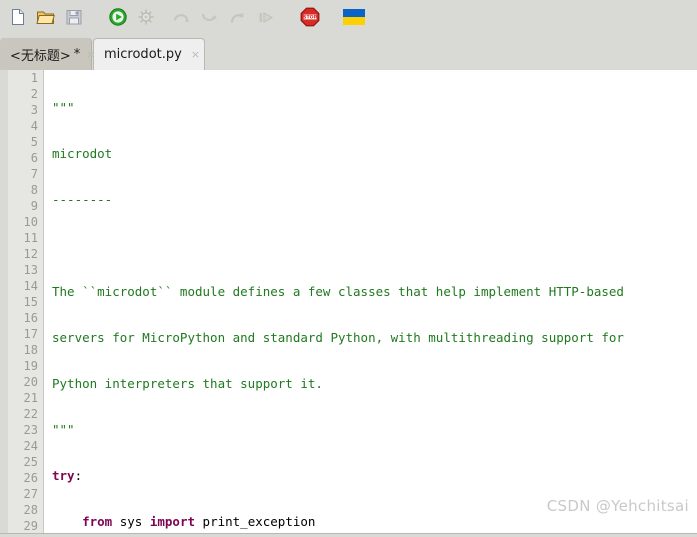 Image resolution: width=697 pixels, height=537 pixels. Describe the element at coordinates (34, 174) in the screenshot. I see `line-number: 7` at that location.